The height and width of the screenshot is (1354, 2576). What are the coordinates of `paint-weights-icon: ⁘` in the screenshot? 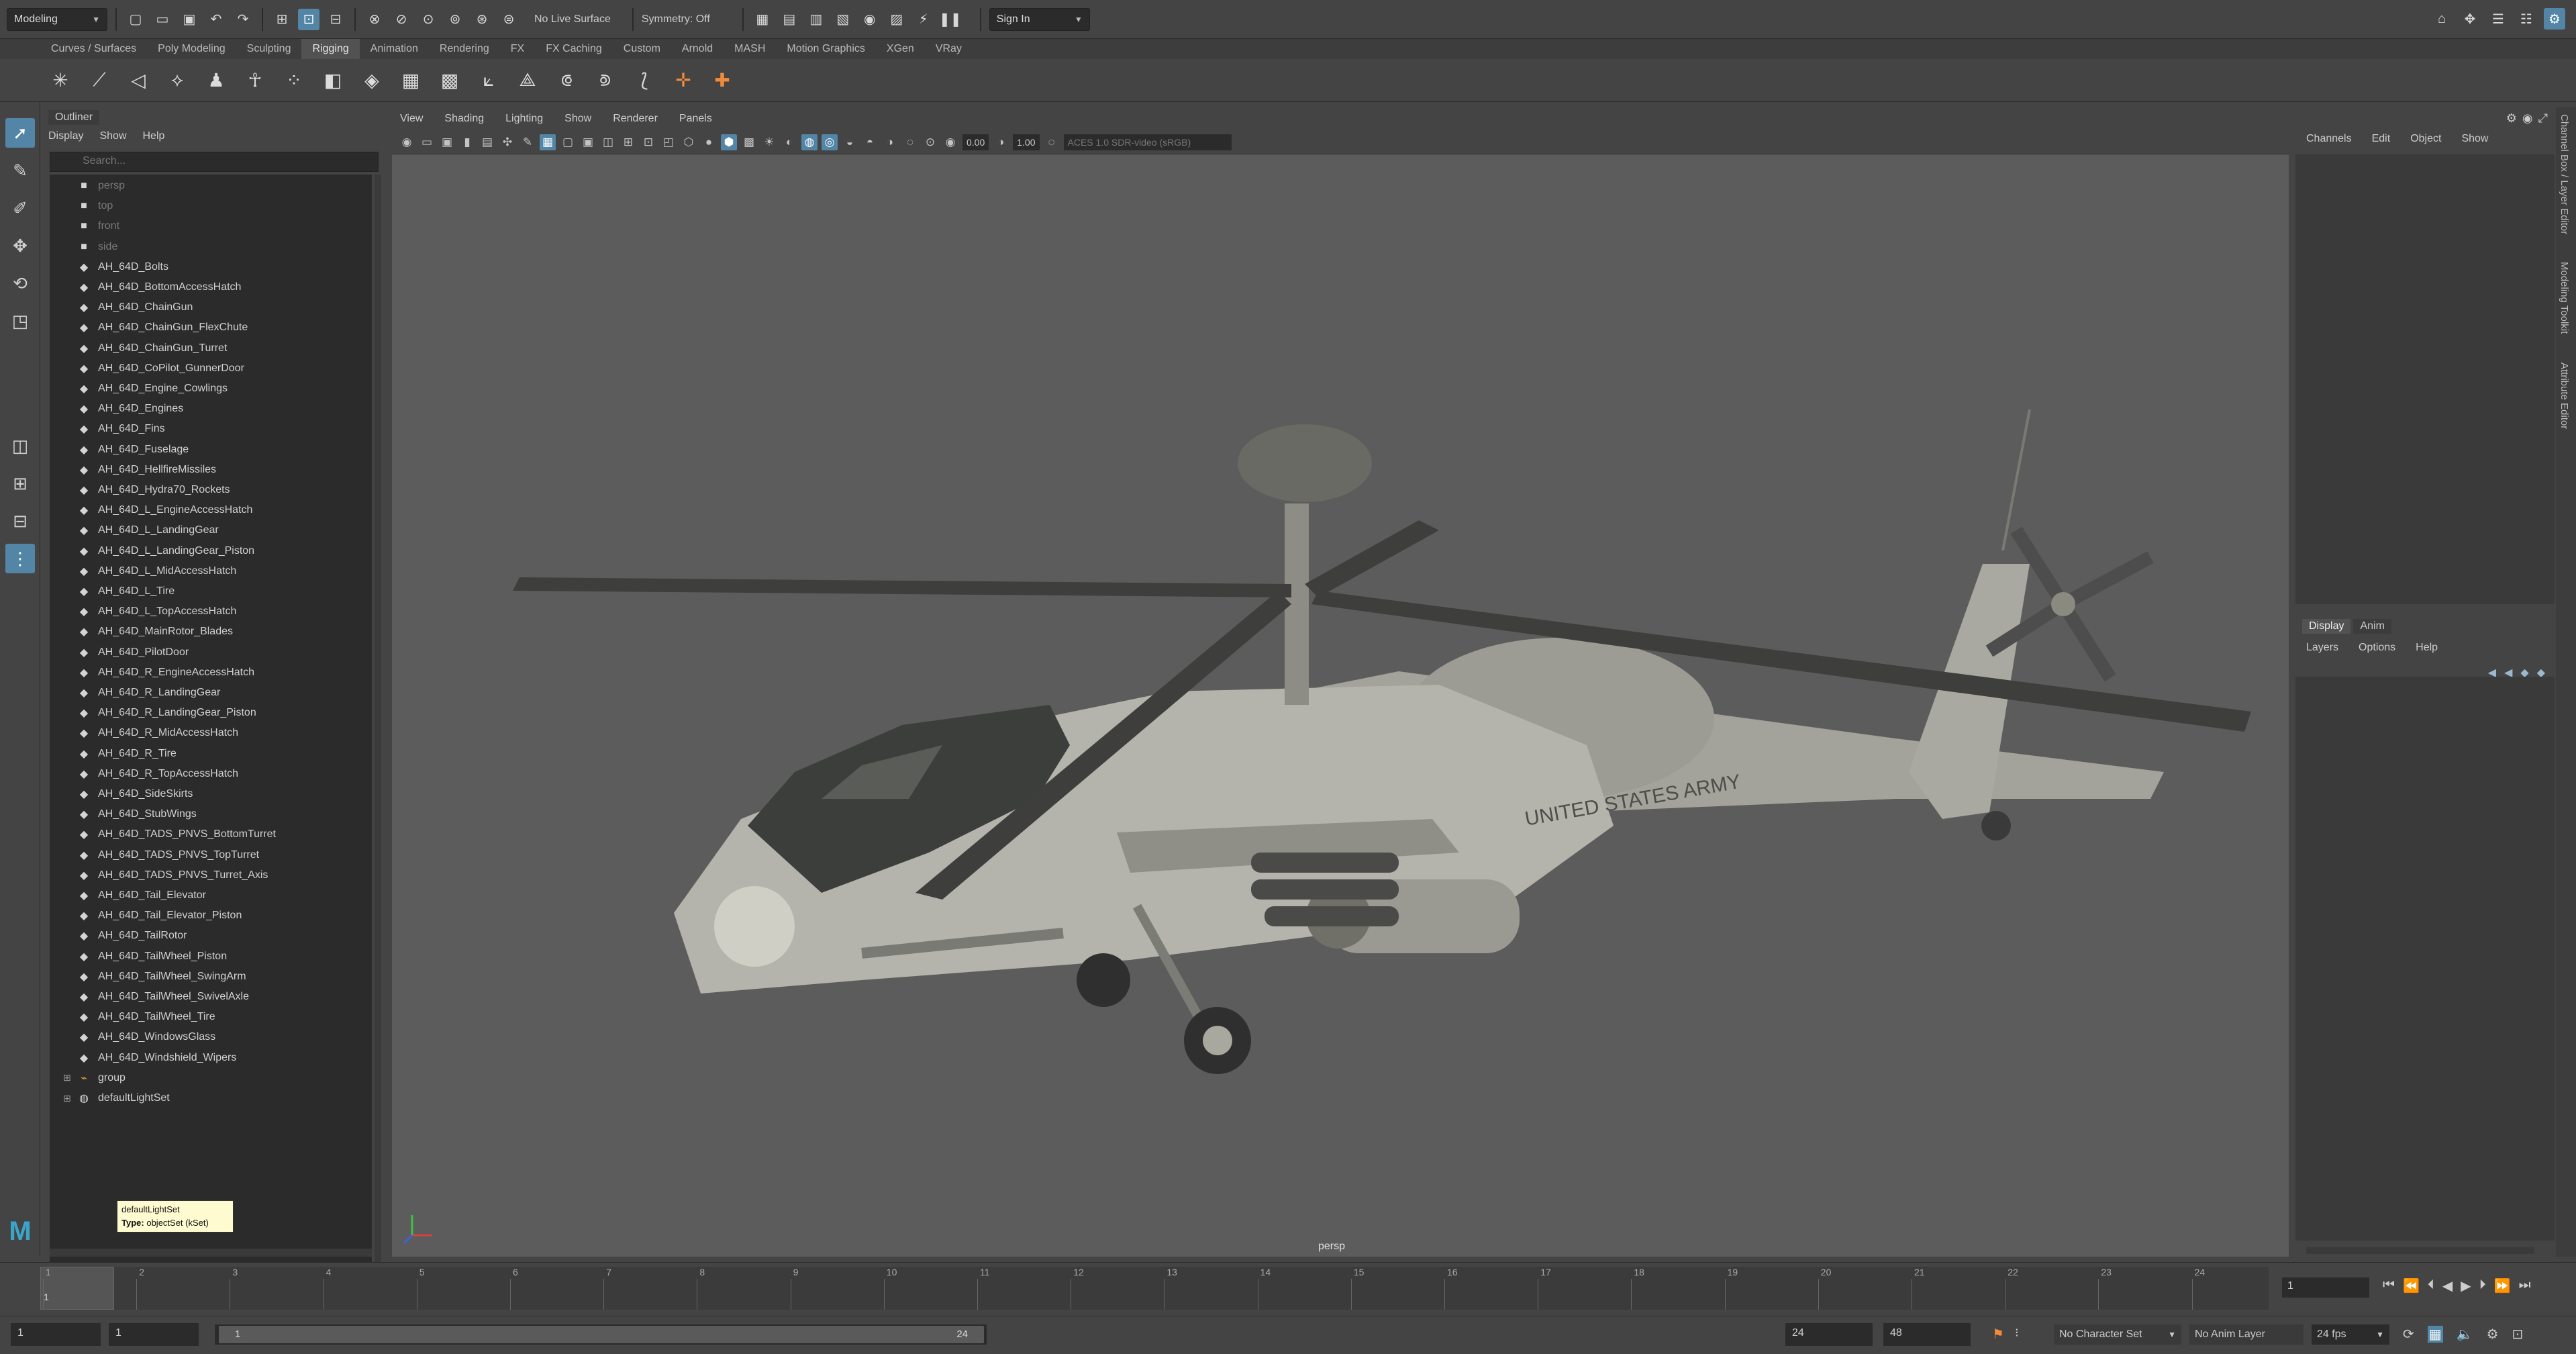 It's located at (294, 80).